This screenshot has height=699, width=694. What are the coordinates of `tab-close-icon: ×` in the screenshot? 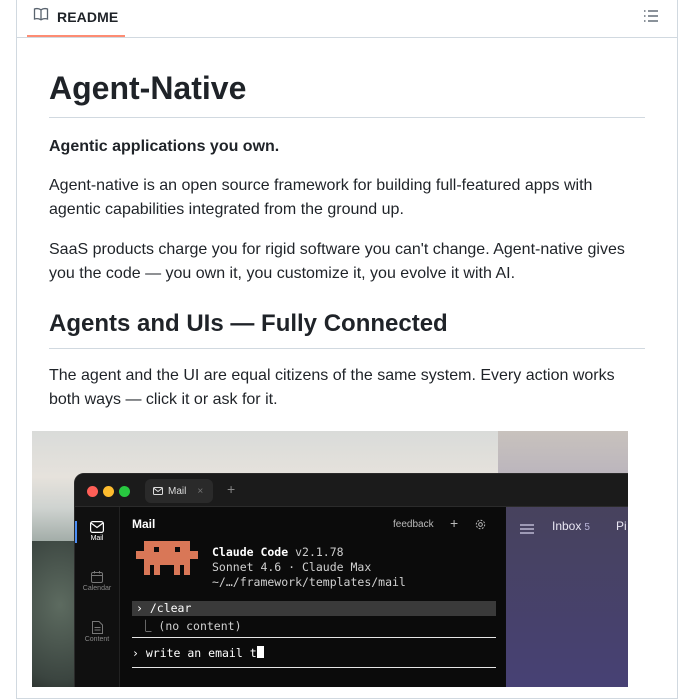 It's located at (200, 491).